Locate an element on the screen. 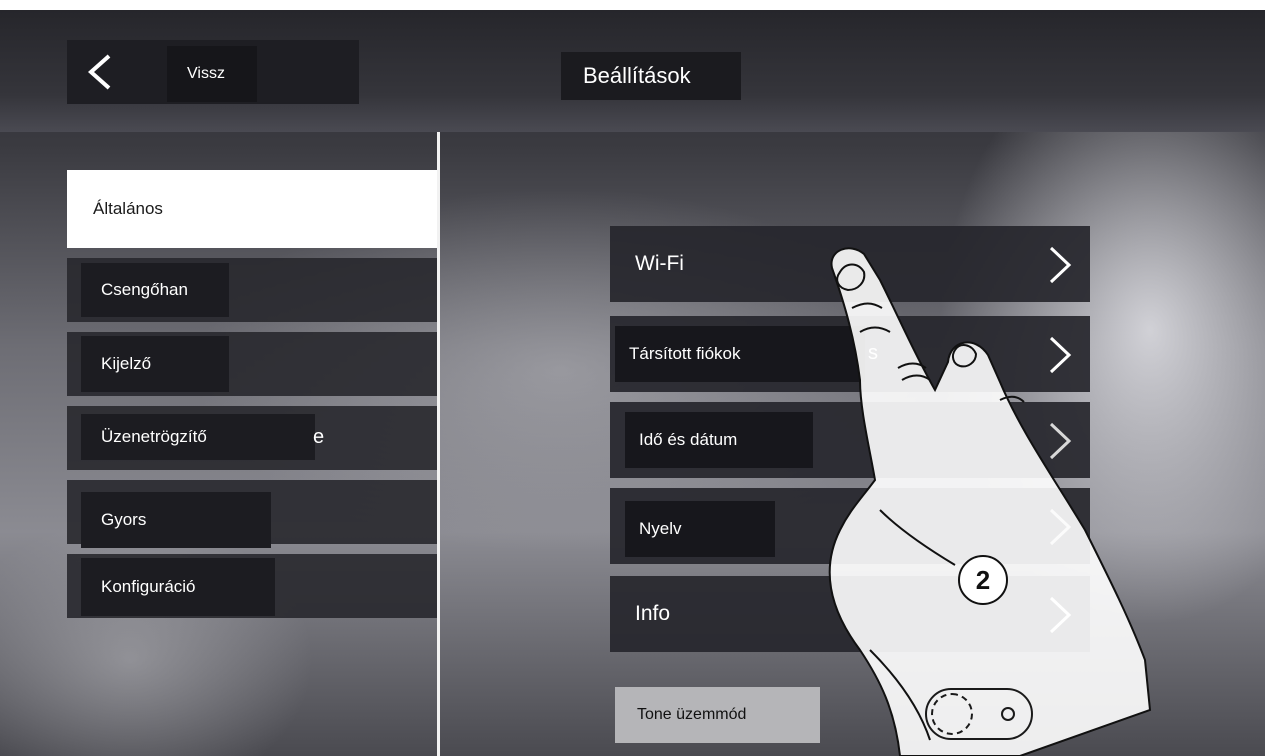 The height and width of the screenshot is (756, 1265). tone-mode-toggle is located at coordinates (979, 714).